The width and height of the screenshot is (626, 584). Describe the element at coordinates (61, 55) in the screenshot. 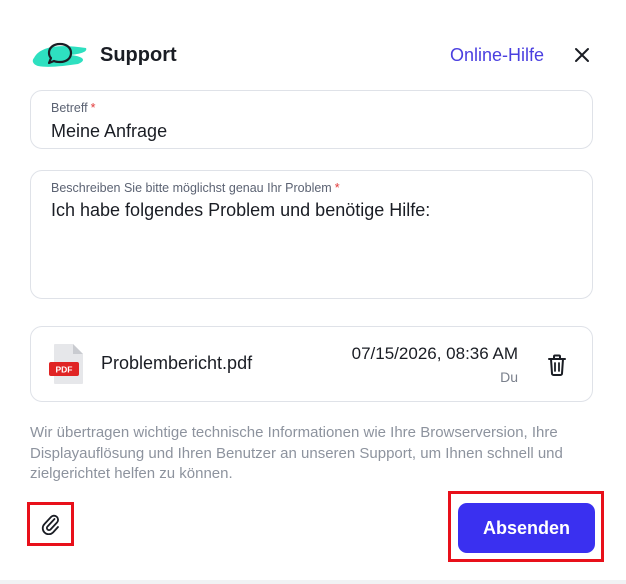

I see `chat-bubble-icon` at that location.